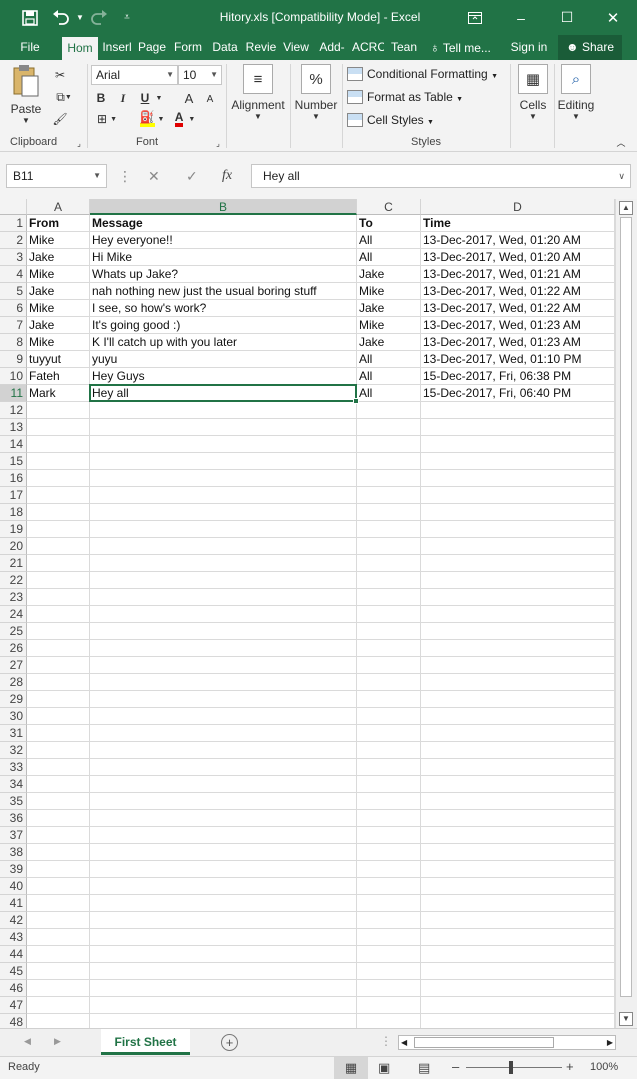  What do you see at coordinates (386, 1041) in the screenshot?
I see `tab-split-grip-icon: ⋮` at bounding box center [386, 1041].